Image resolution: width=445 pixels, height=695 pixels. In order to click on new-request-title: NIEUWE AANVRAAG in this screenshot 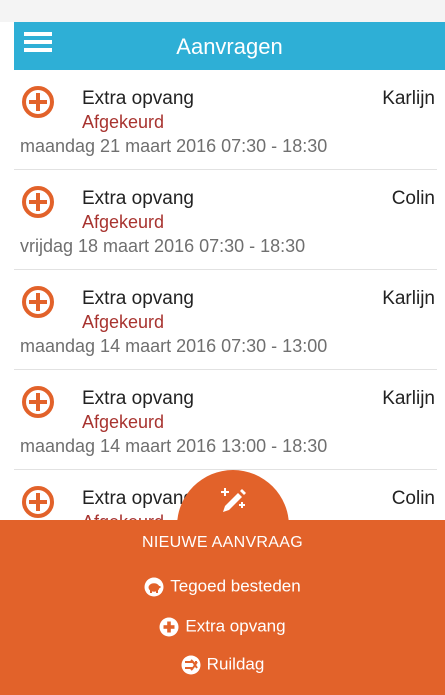, I will do `click(222, 542)`.